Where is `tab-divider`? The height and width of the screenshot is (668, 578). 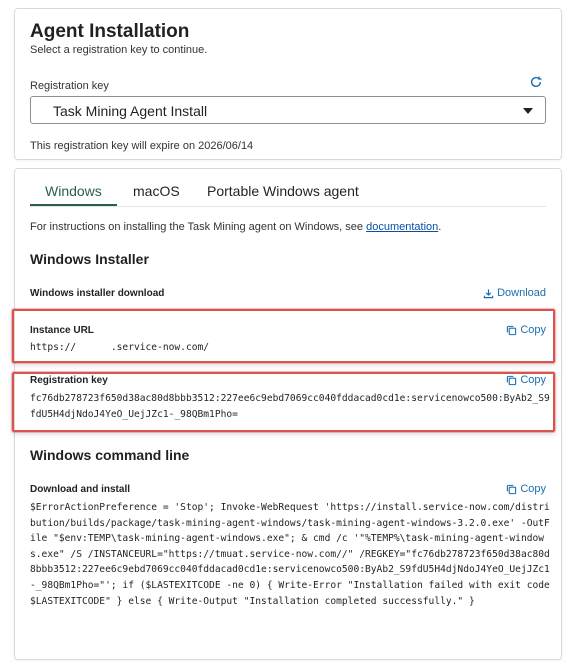 tab-divider is located at coordinates (288, 206).